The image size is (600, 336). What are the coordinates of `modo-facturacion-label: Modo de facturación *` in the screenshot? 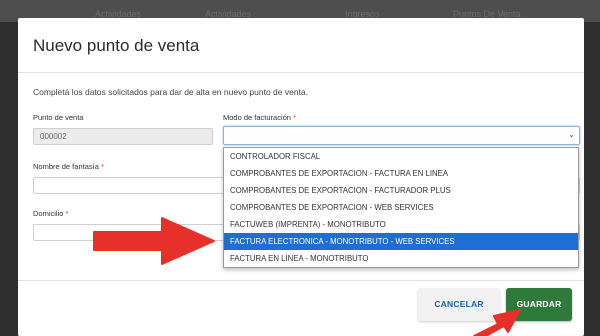 It's located at (259, 117).